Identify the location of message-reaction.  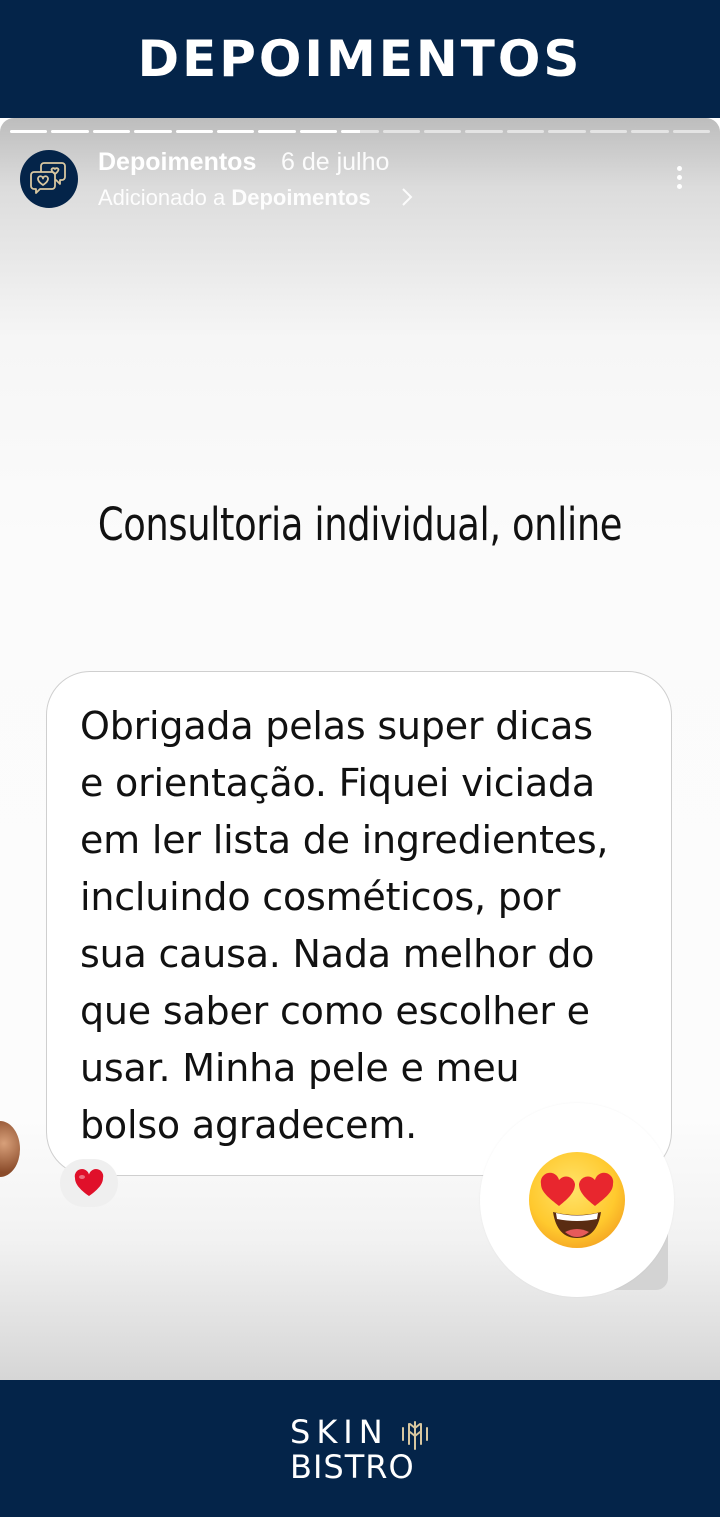
(89, 1183).